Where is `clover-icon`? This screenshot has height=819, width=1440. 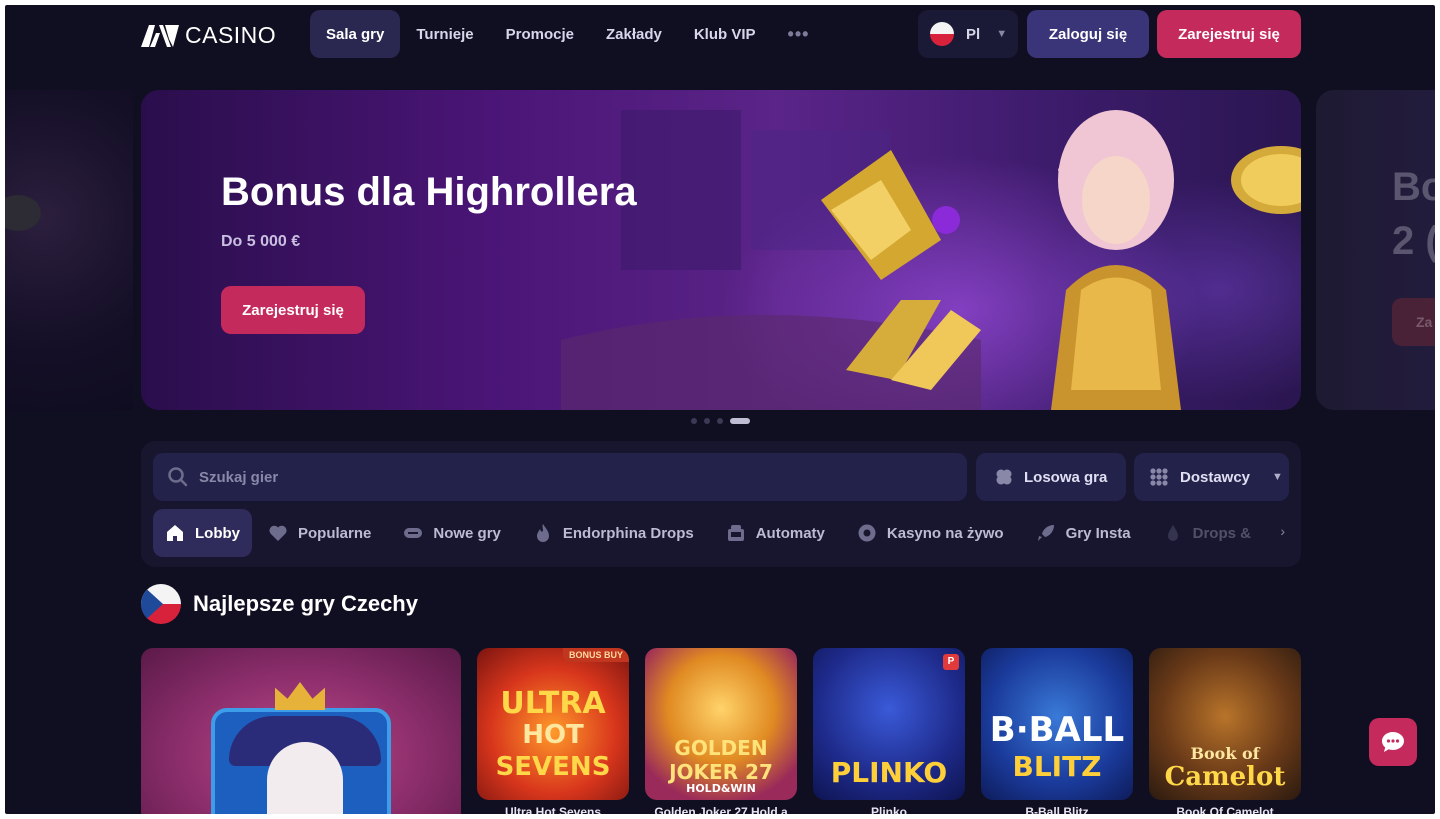 clover-icon is located at coordinates (1004, 477).